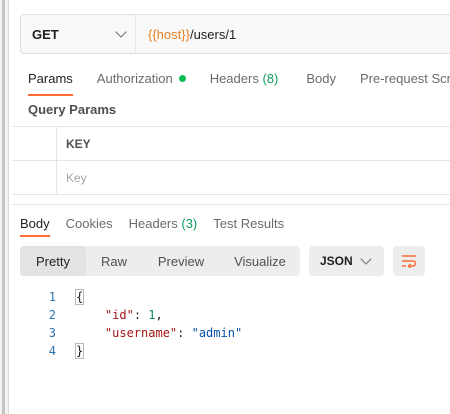 This screenshot has width=450, height=414. I want to click on response-tab-cookies: Cookies, so click(89, 223).